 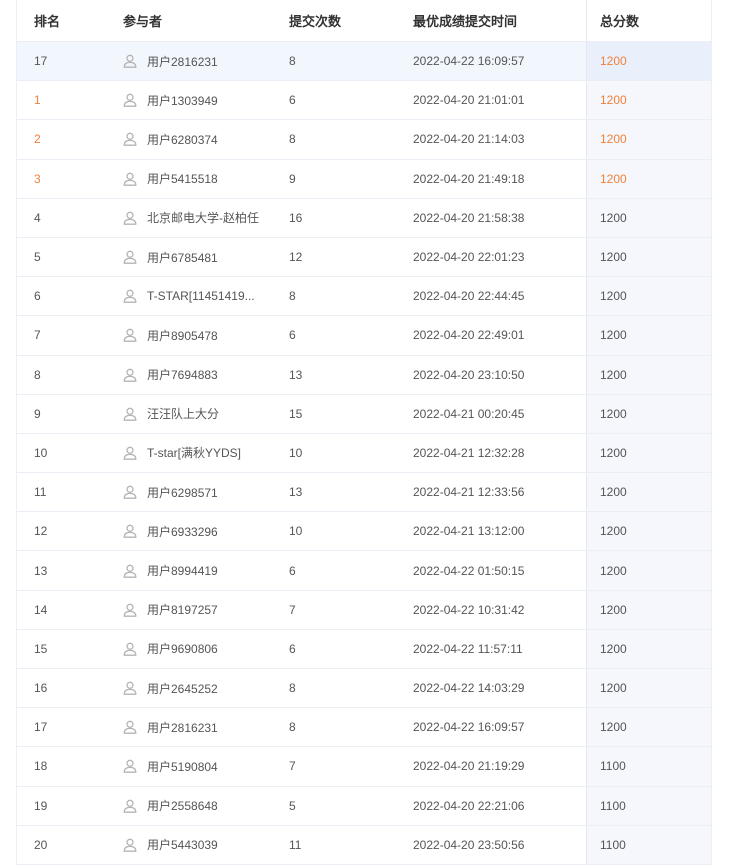 I want to click on participant-cell: 用户6785481, so click(x=203, y=257).